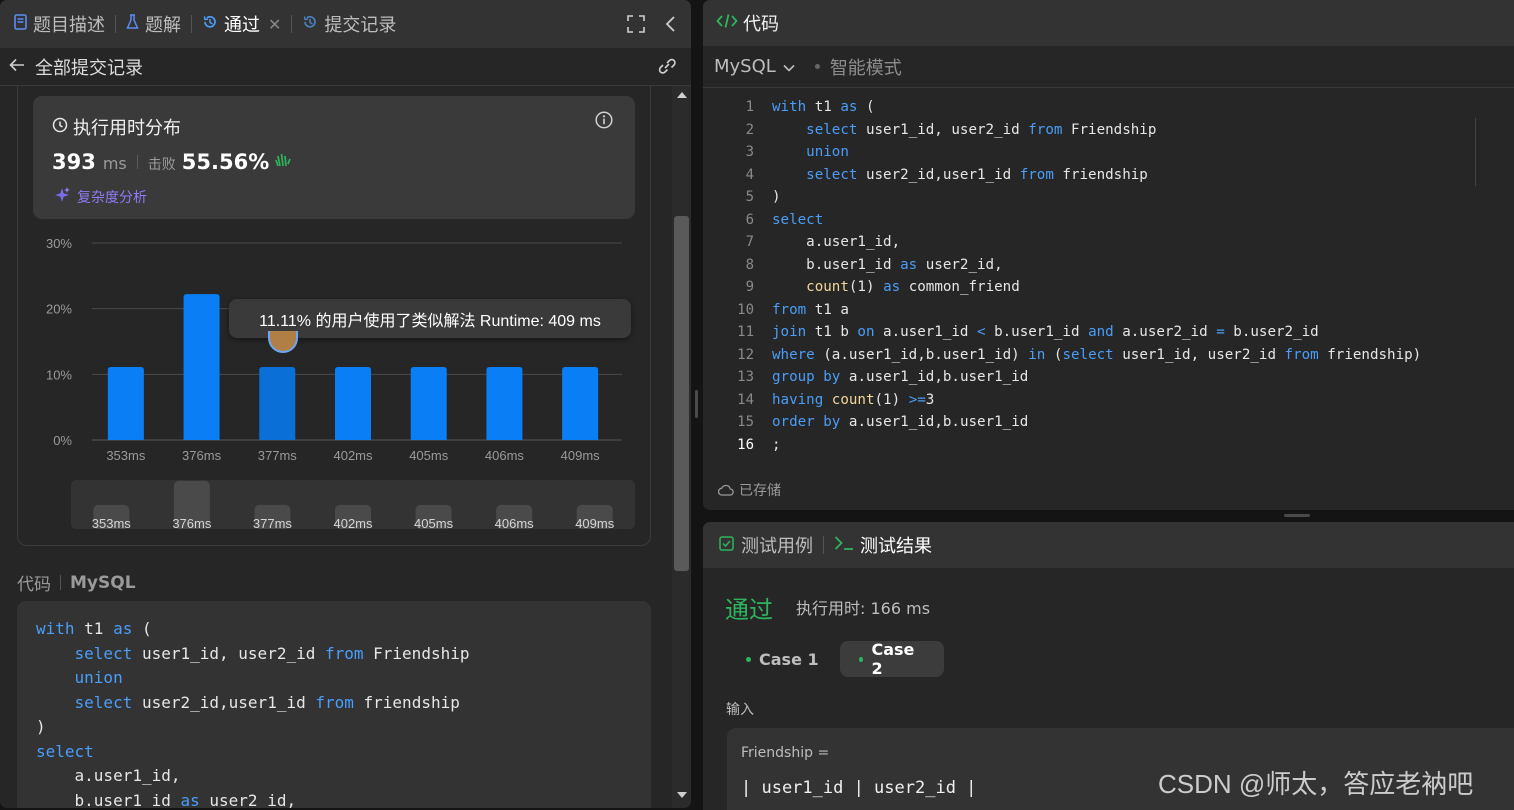  I want to click on collapse-left-icon, so click(671, 26).